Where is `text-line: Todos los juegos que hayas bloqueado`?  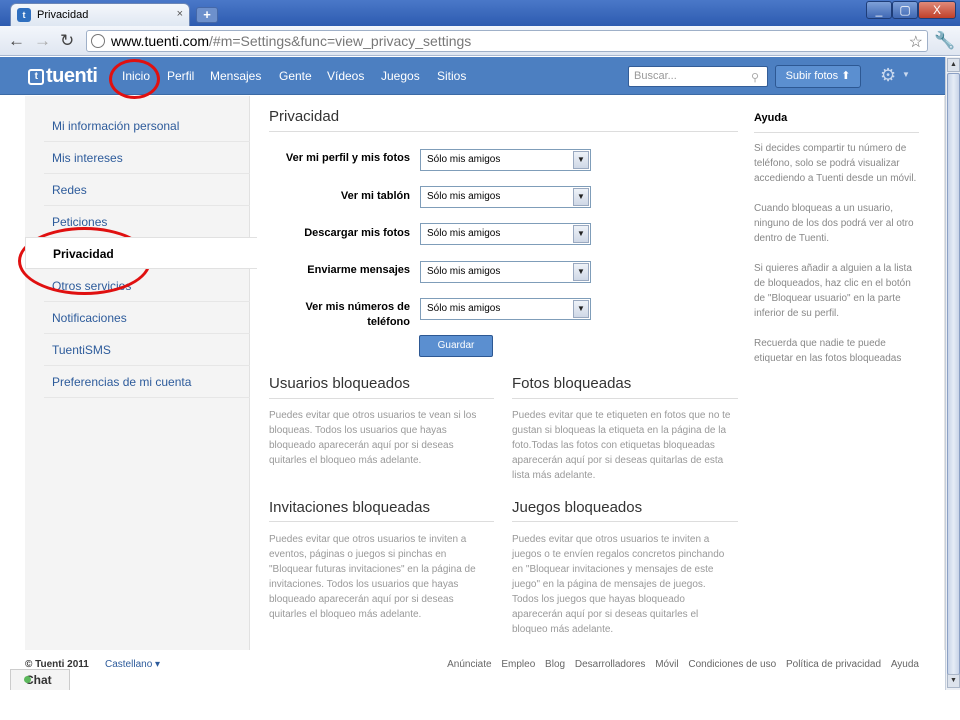
text-line: Todos los juegos que hayas bloqueado is located at coordinates (598, 599).